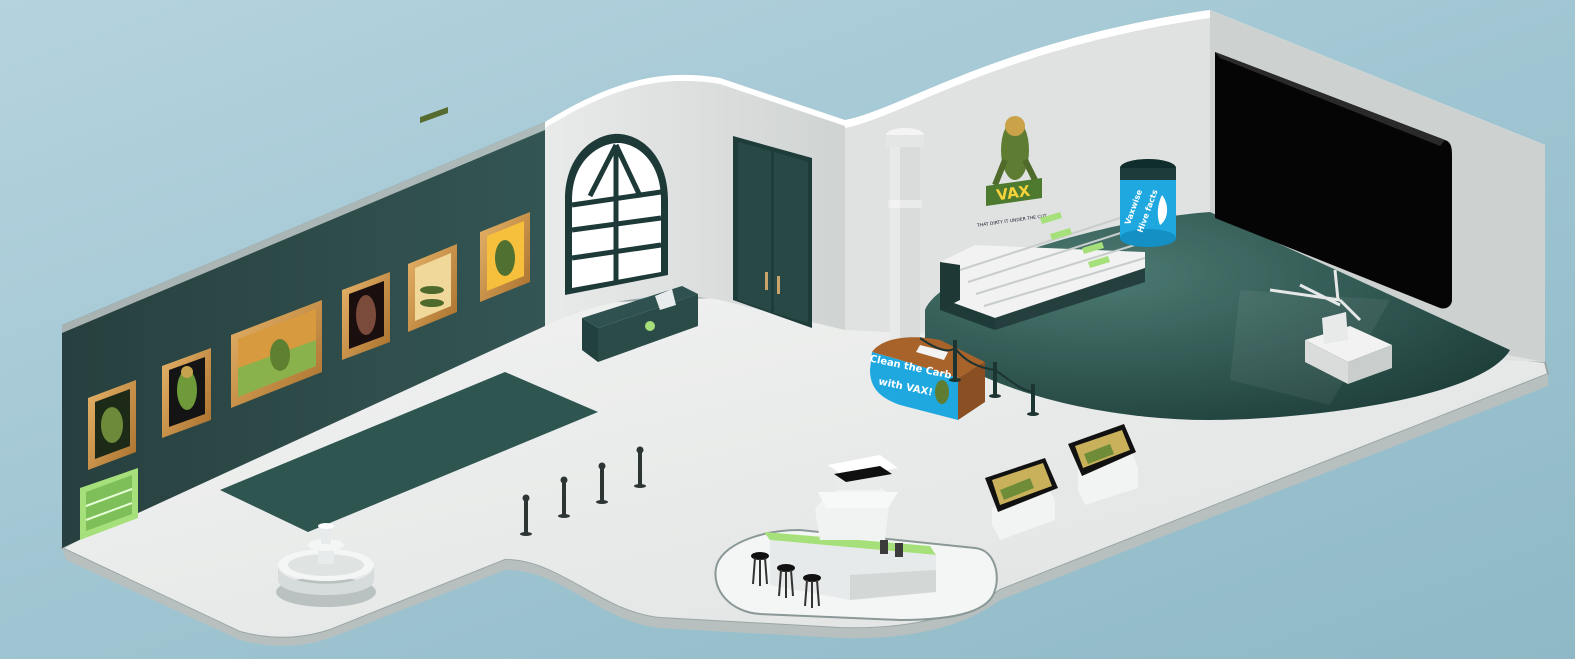 This screenshot has width=1575, height=659. What do you see at coordinates (905, 235) in the screenshot?
I see `white-column` at bounding box center [905, 235].